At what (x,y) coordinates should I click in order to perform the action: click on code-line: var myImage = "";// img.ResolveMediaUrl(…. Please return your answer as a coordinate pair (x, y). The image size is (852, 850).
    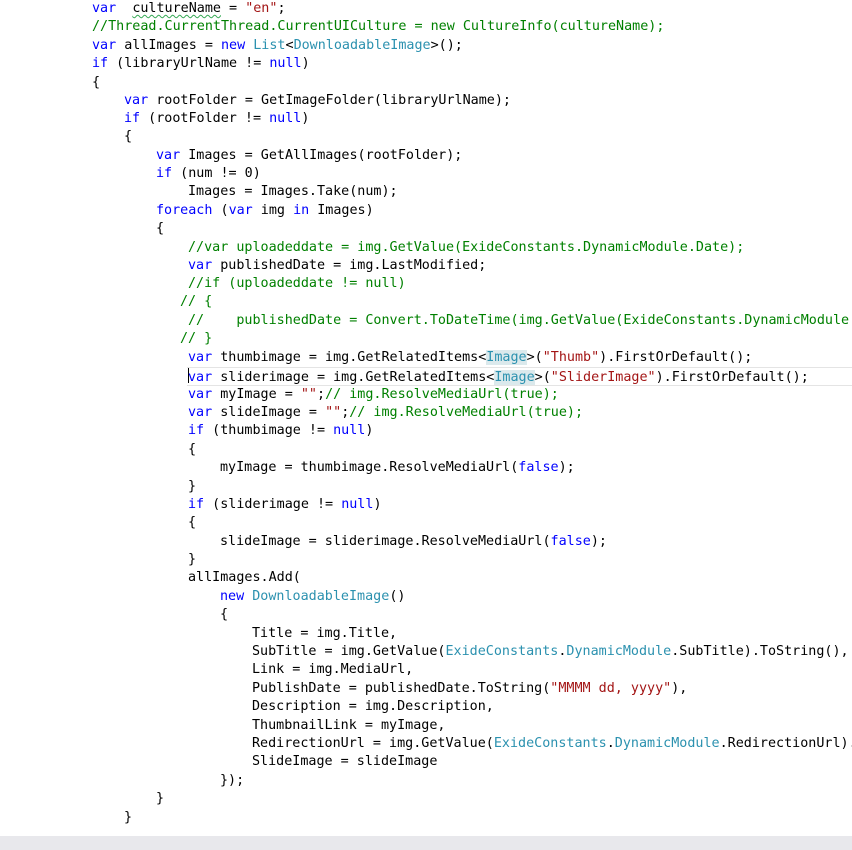
    Looking at the image, I should click on (373, 395).